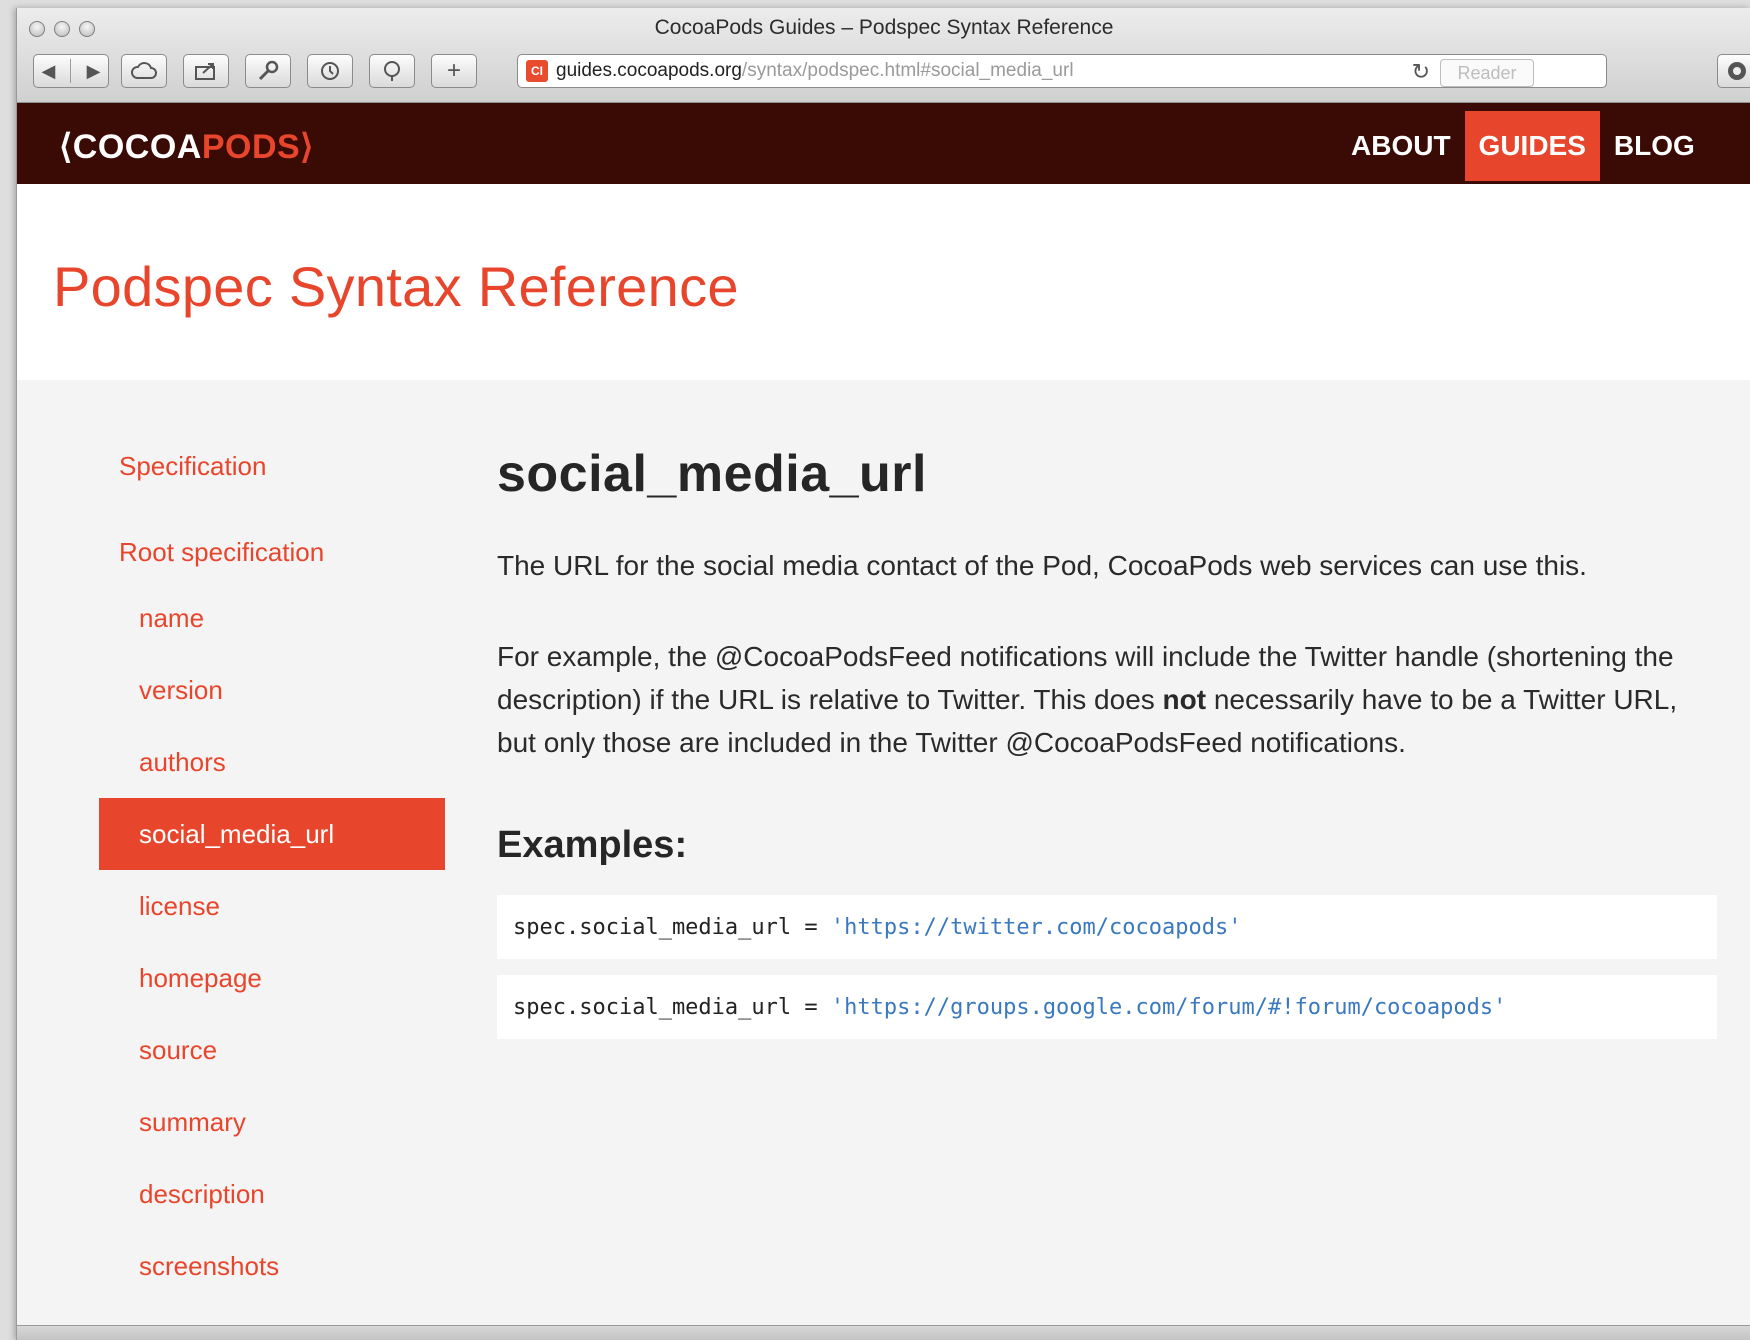  What do you see at coordinates (1654, 146) in the screenshot?
I see `nav-blog: BLOG` at bounding box center [1654, 146].